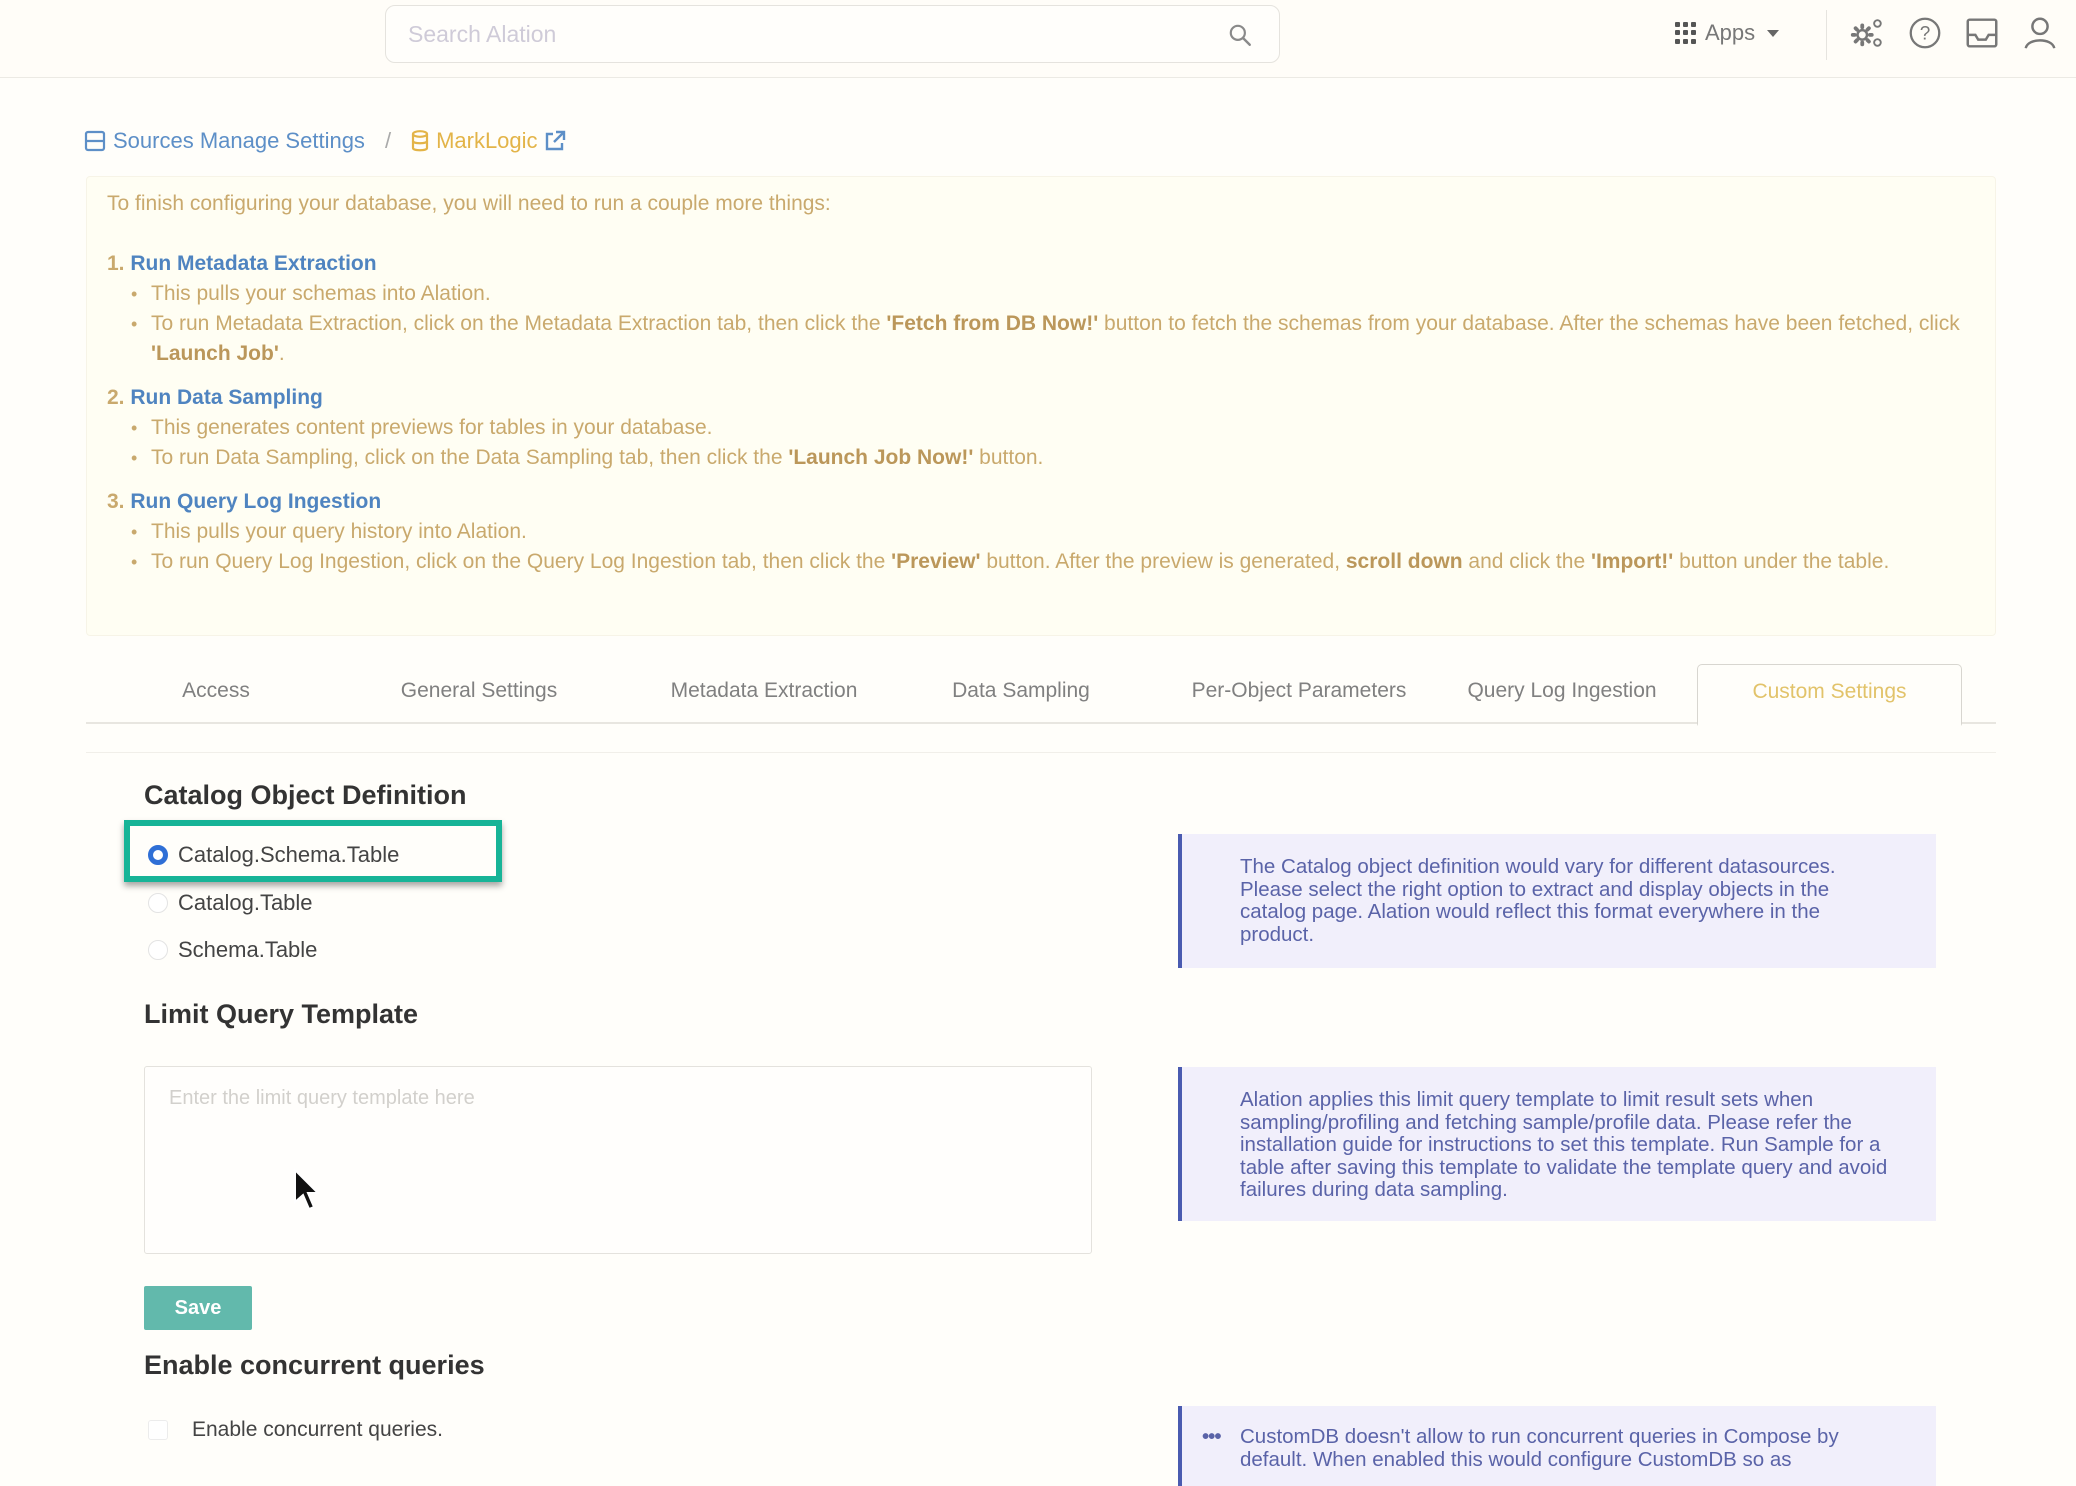  What do you see at coordinates (1041, 264) in the screenshot?
I see `instruction-step-title: 1. Run Metadata Extraction` at bounding box center [1041, 264].